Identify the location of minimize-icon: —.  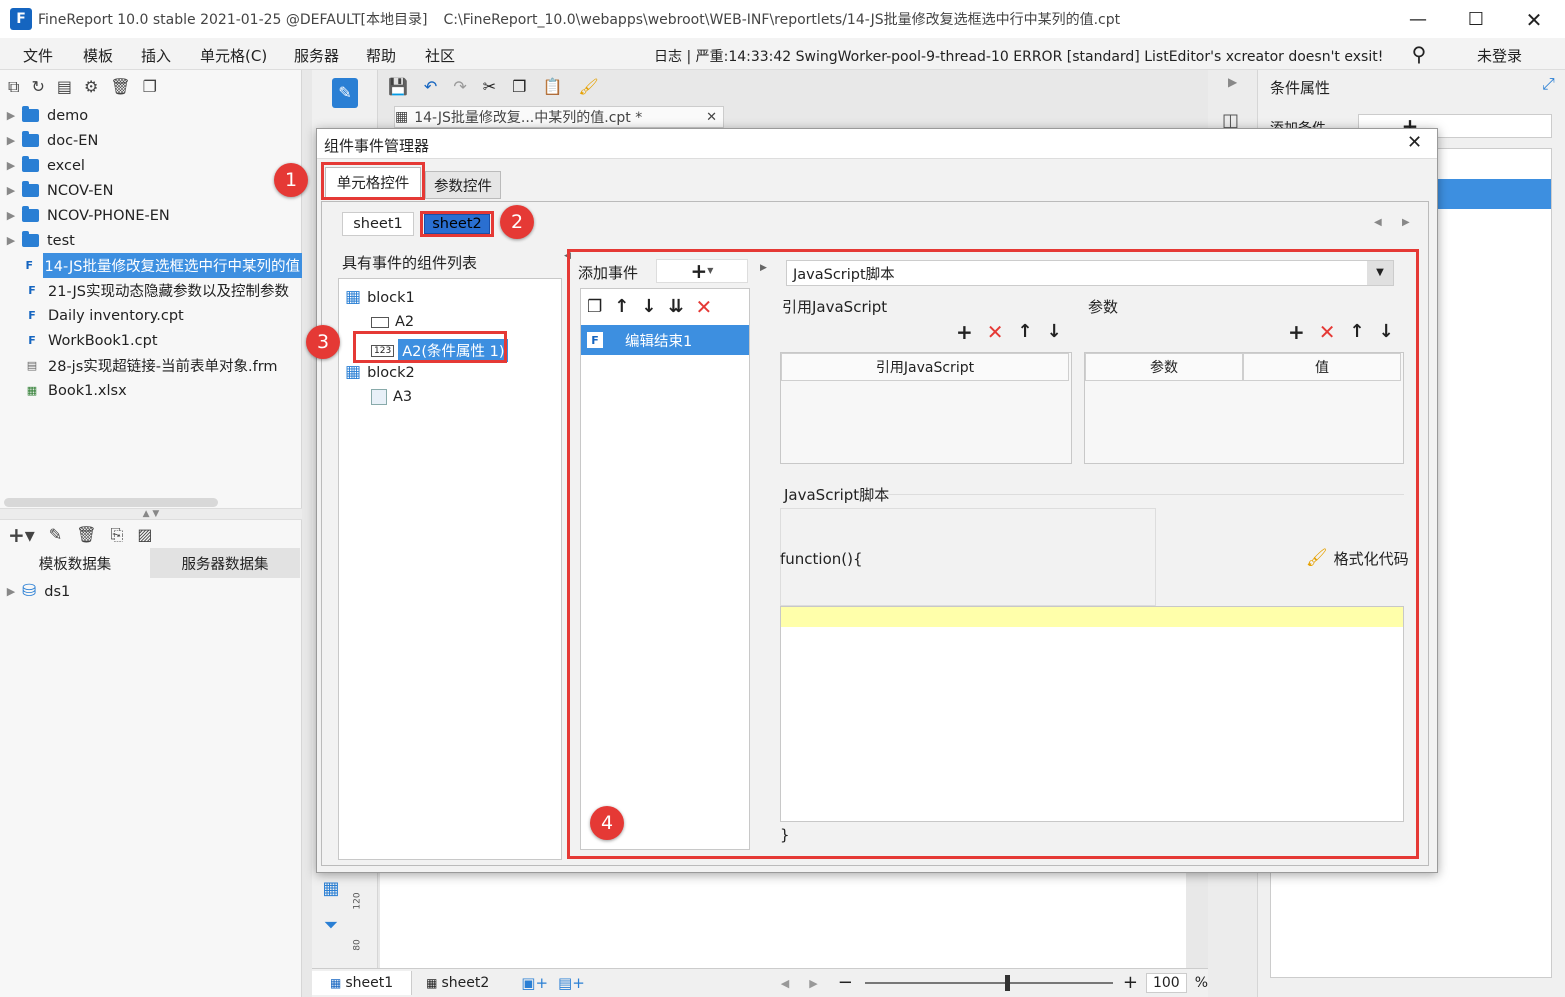
(1418, 20).